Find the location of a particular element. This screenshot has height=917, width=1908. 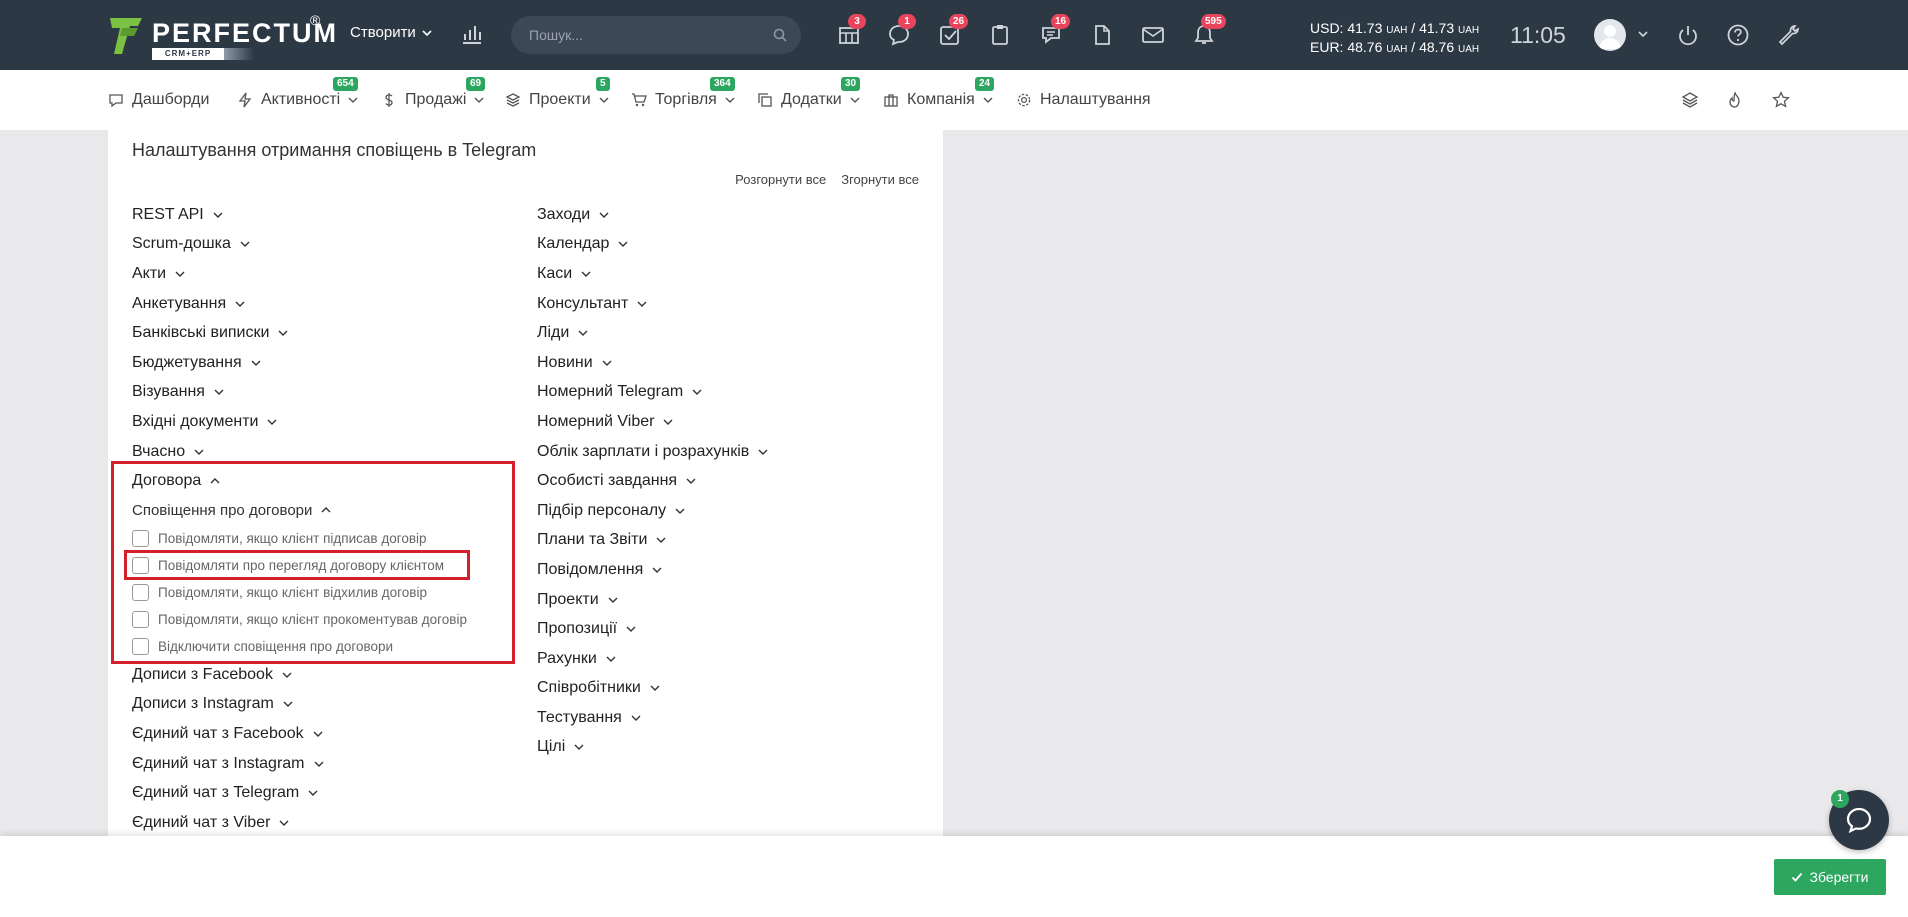

nav-item-addons: Додатки 30 is located at coordinates (809, 93).